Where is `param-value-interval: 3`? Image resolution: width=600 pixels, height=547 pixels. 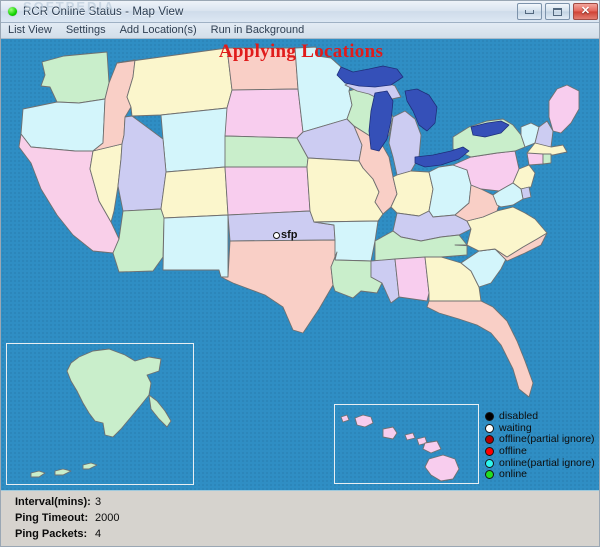 param-value-interval: 3 is located at coordinates (98, 502).